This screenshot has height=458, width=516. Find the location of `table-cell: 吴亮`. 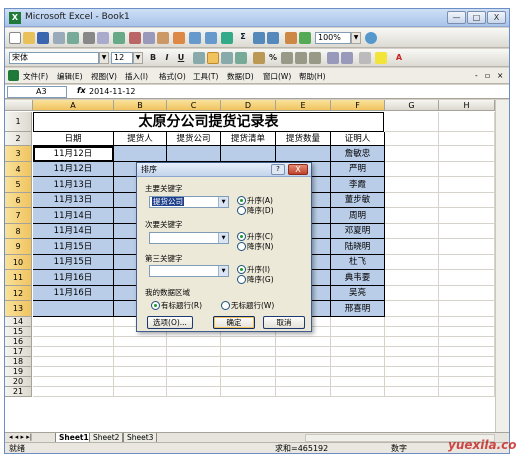

table-cell: 吴亮 is located at coordinates (358, 293).